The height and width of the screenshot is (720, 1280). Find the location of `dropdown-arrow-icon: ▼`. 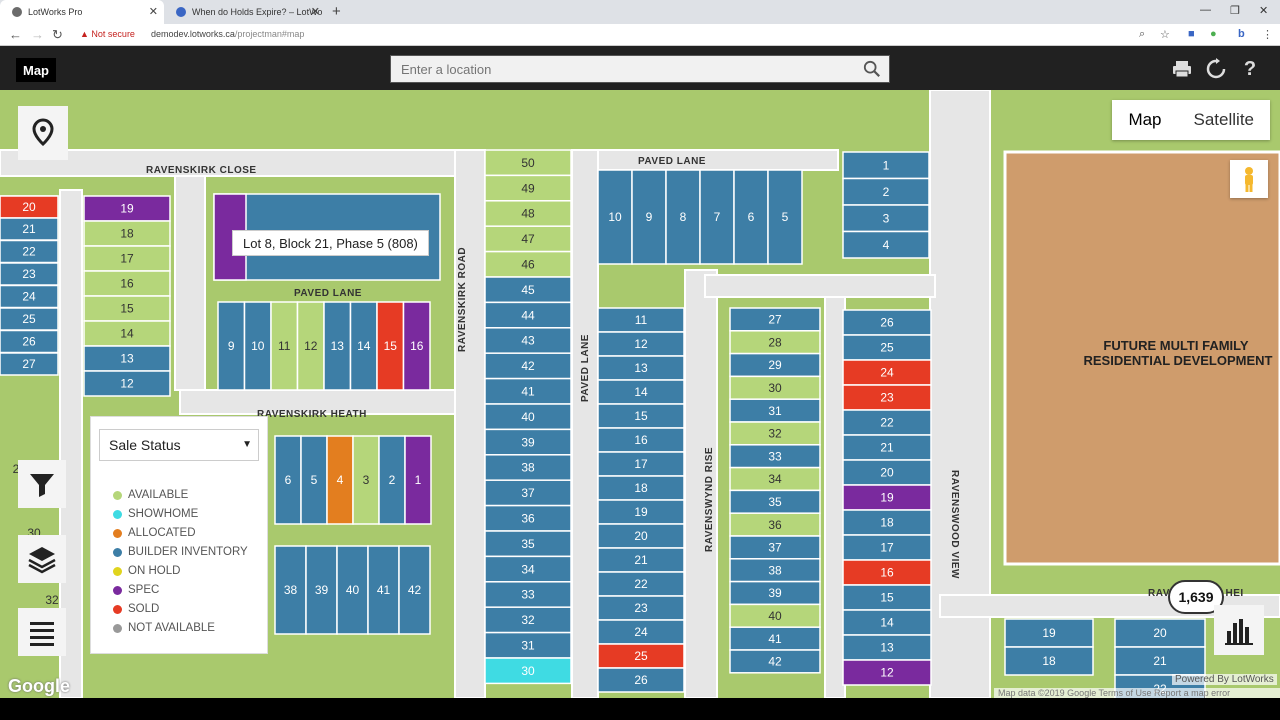

dropdown-arrow-icon: ▼ is located at coordinates (247, 444).